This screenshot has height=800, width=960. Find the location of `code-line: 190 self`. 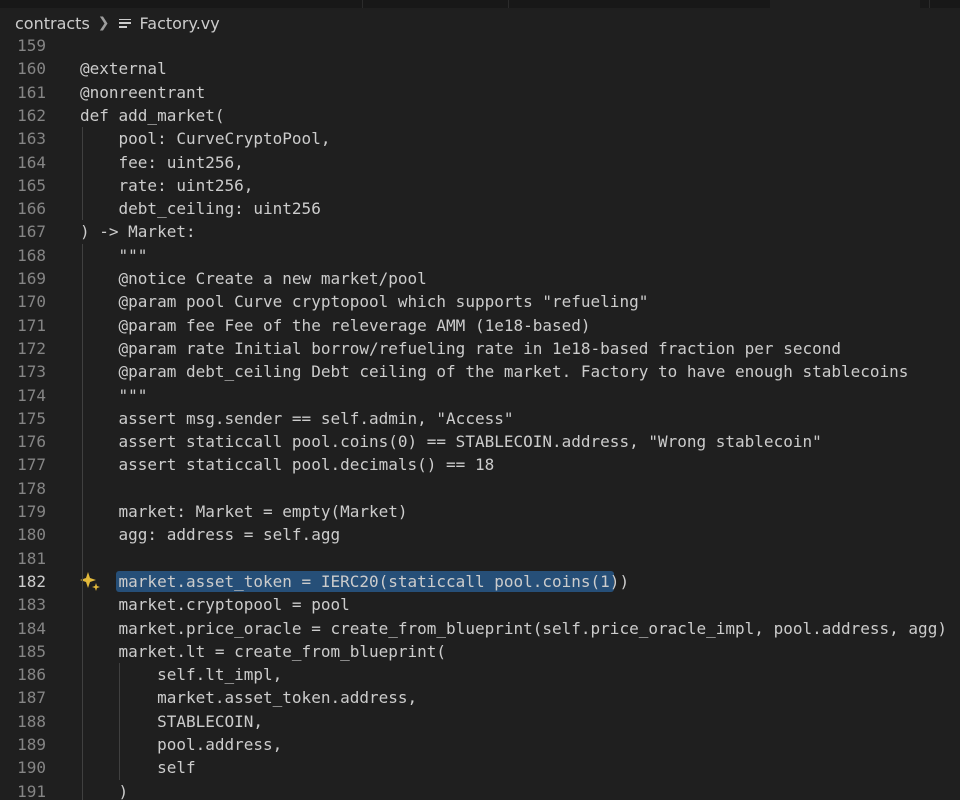

code-line: 190 self is located at coordinates (480, 767).